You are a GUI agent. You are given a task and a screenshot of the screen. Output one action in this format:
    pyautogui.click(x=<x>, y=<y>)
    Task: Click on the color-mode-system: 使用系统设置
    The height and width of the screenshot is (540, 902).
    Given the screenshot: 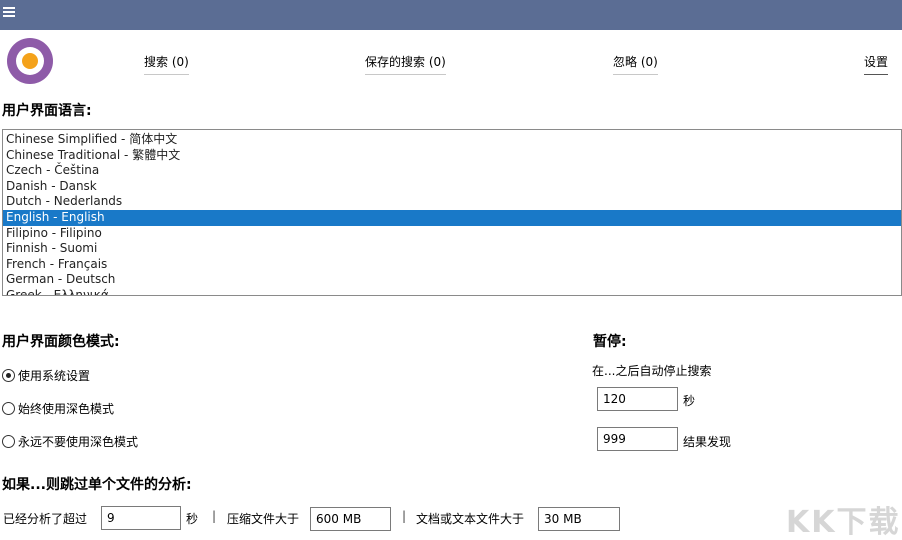 What is the action you would take?
    pyautogui.click(x=46, y=375)
    